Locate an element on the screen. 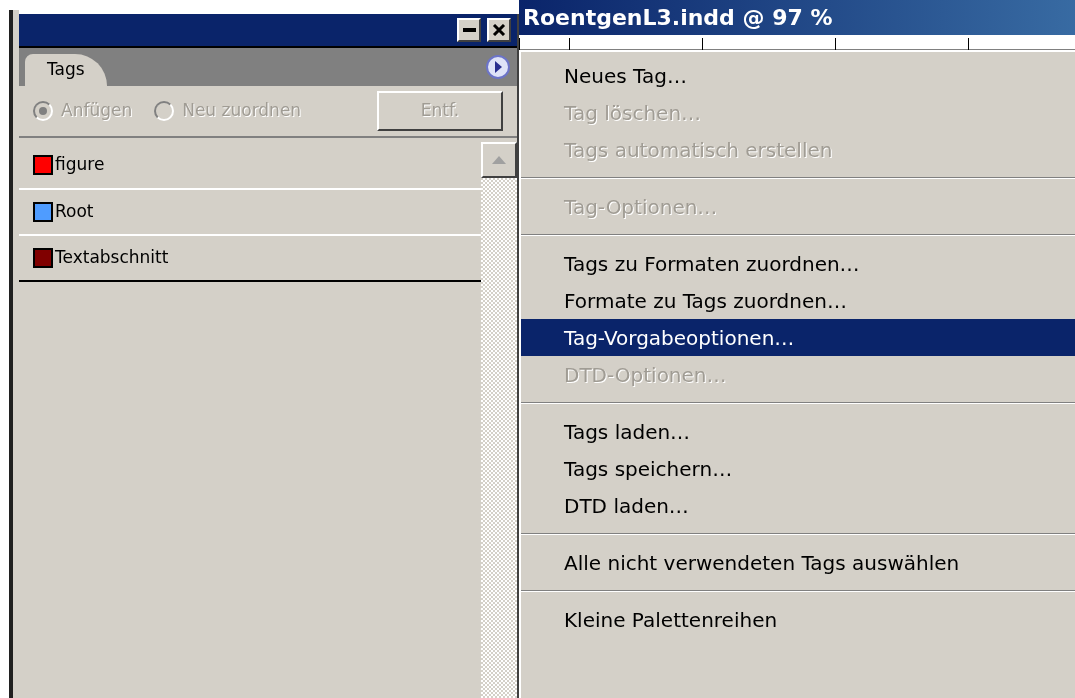 Image resolution: width=1075 pixels, height=698 pixels. tag-row: figure is located at coordinates (250, 165).